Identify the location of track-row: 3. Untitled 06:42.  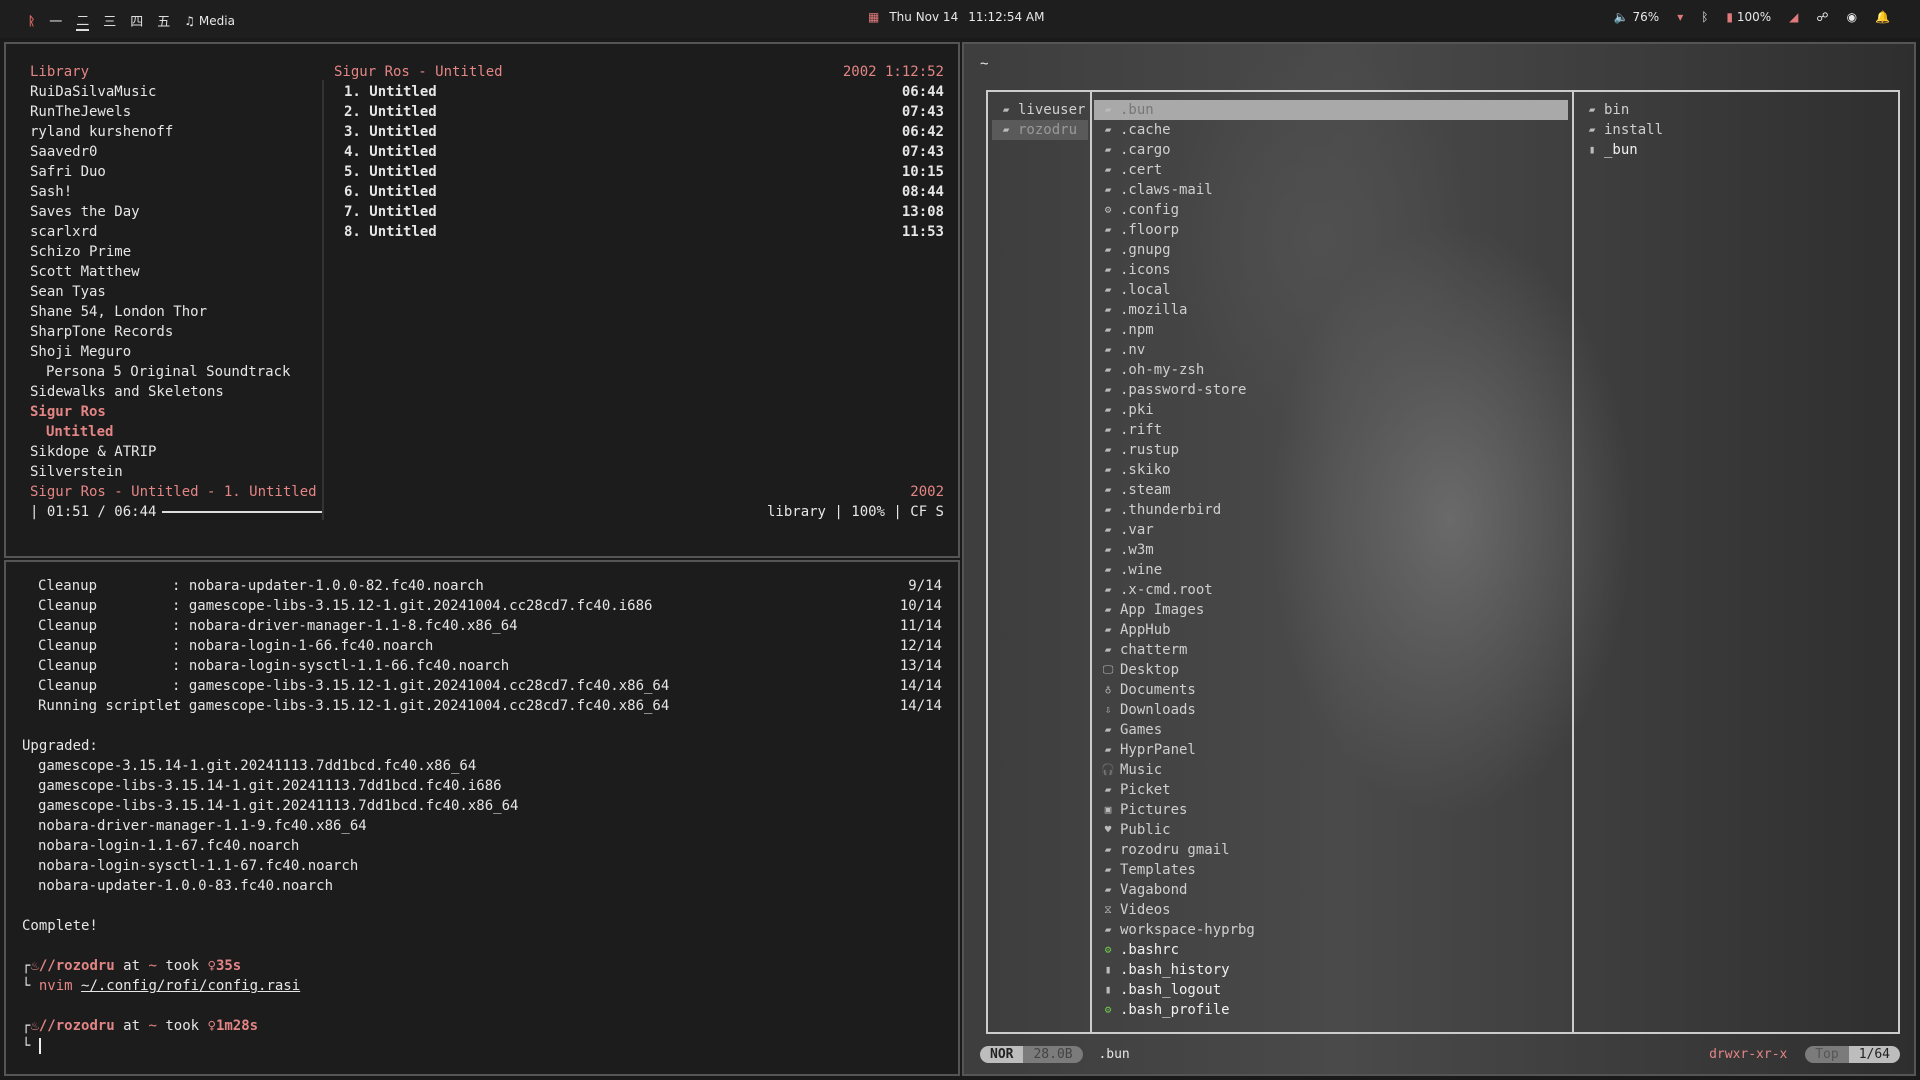
(639, 132).